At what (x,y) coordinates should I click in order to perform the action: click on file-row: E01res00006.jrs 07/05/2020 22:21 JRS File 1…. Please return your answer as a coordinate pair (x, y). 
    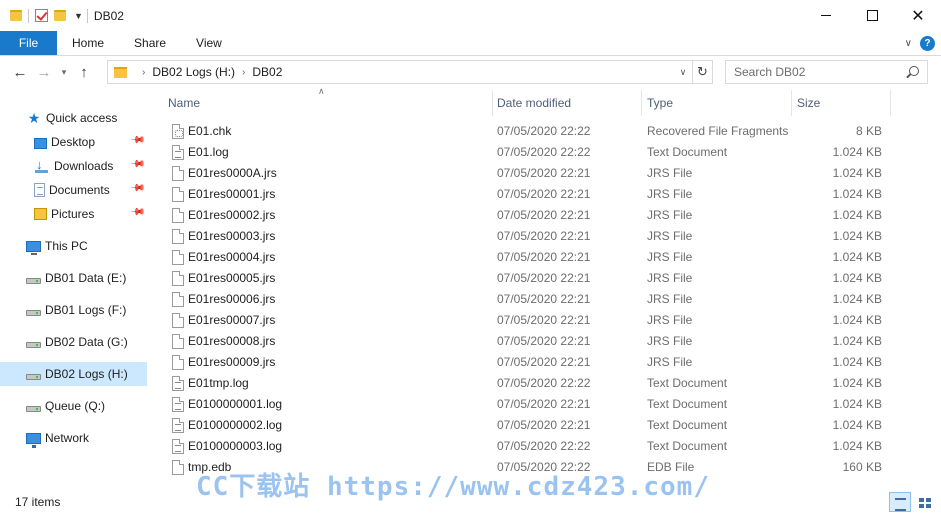
    Looking at the image, I should click on (528, 299).